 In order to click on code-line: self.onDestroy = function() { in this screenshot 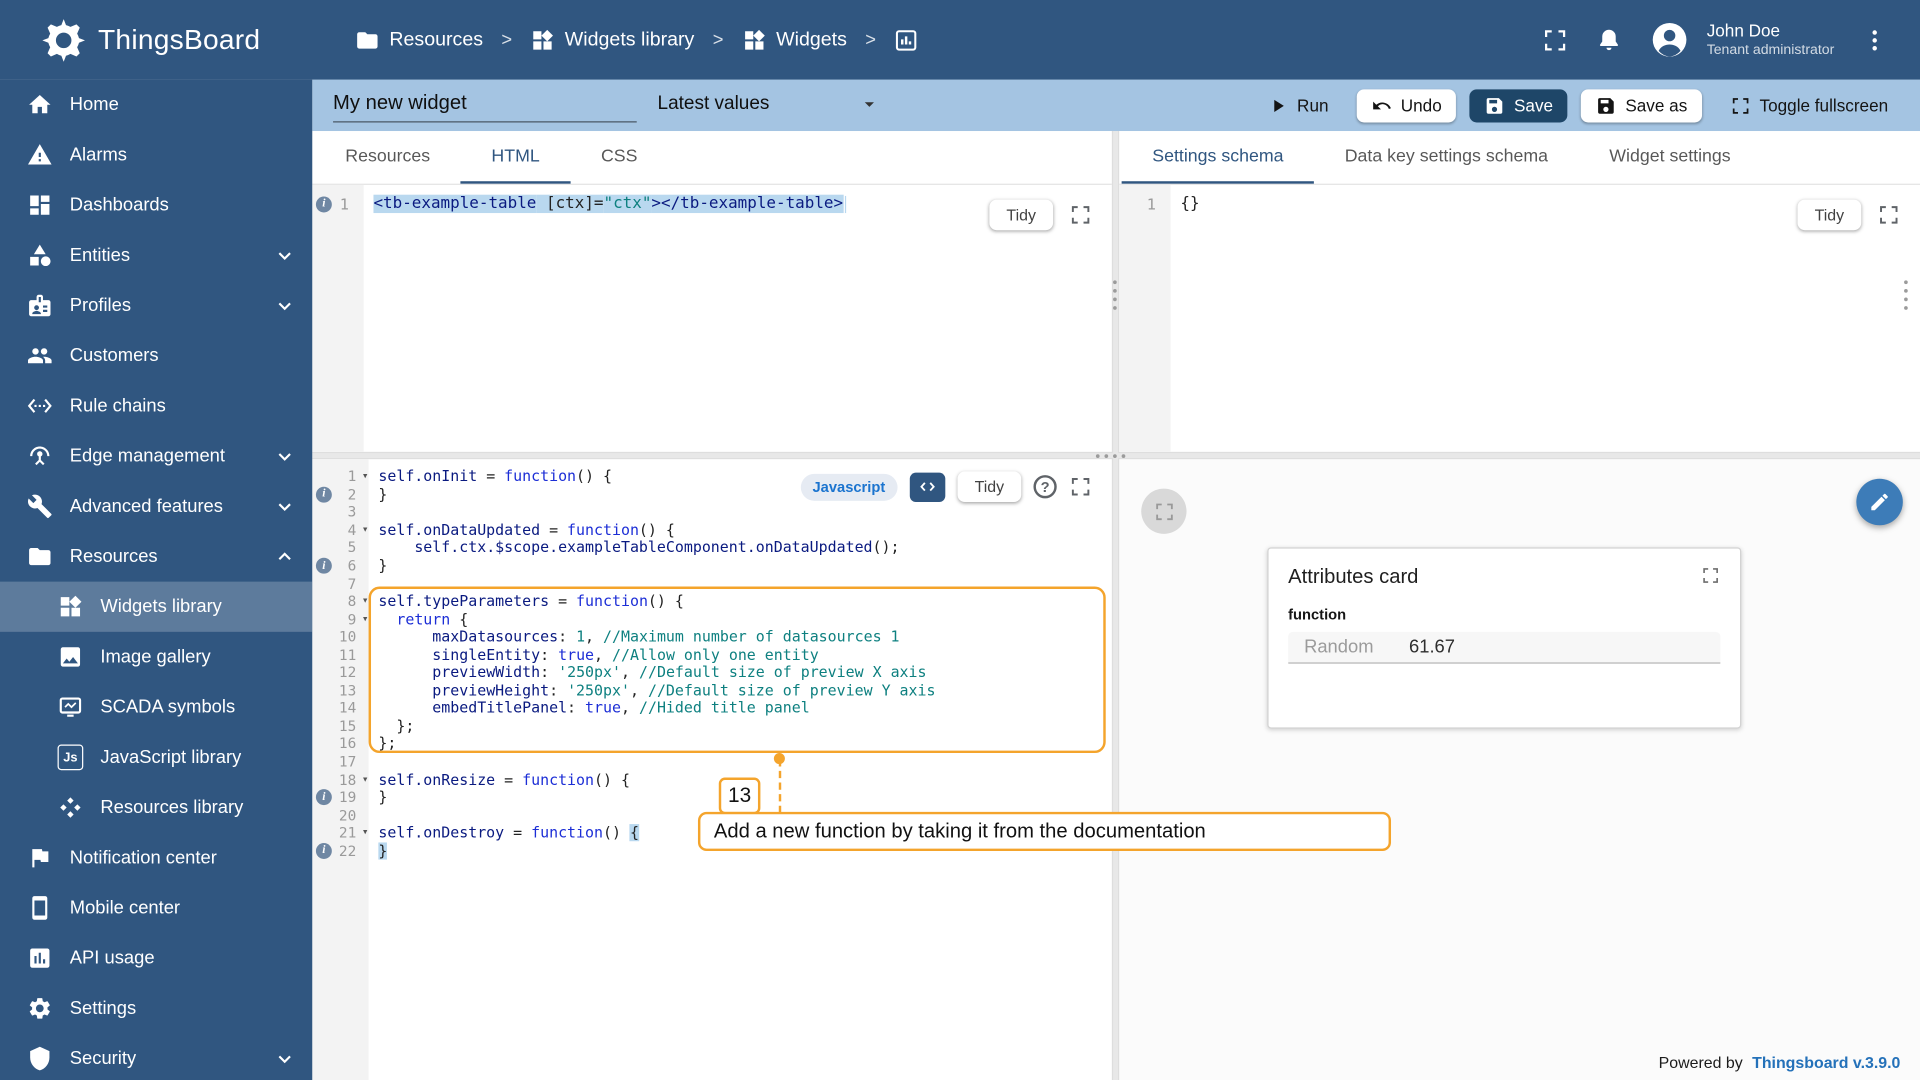, I will do `click(744, 833)`.